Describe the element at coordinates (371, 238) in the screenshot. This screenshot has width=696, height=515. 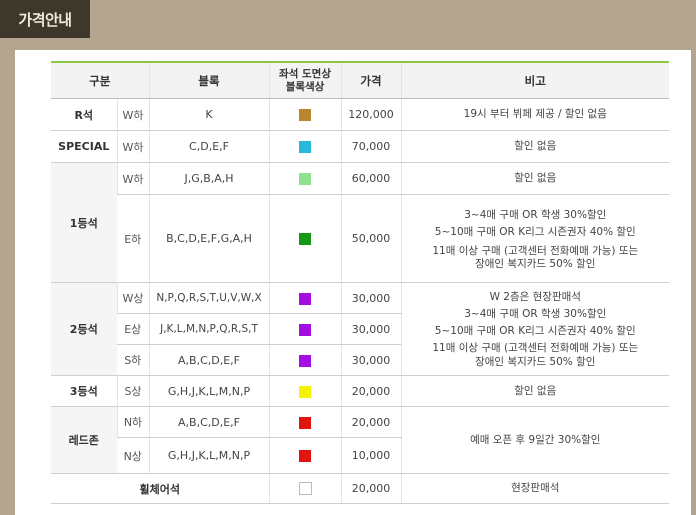
I see `price-cell: 50,000` at that location.